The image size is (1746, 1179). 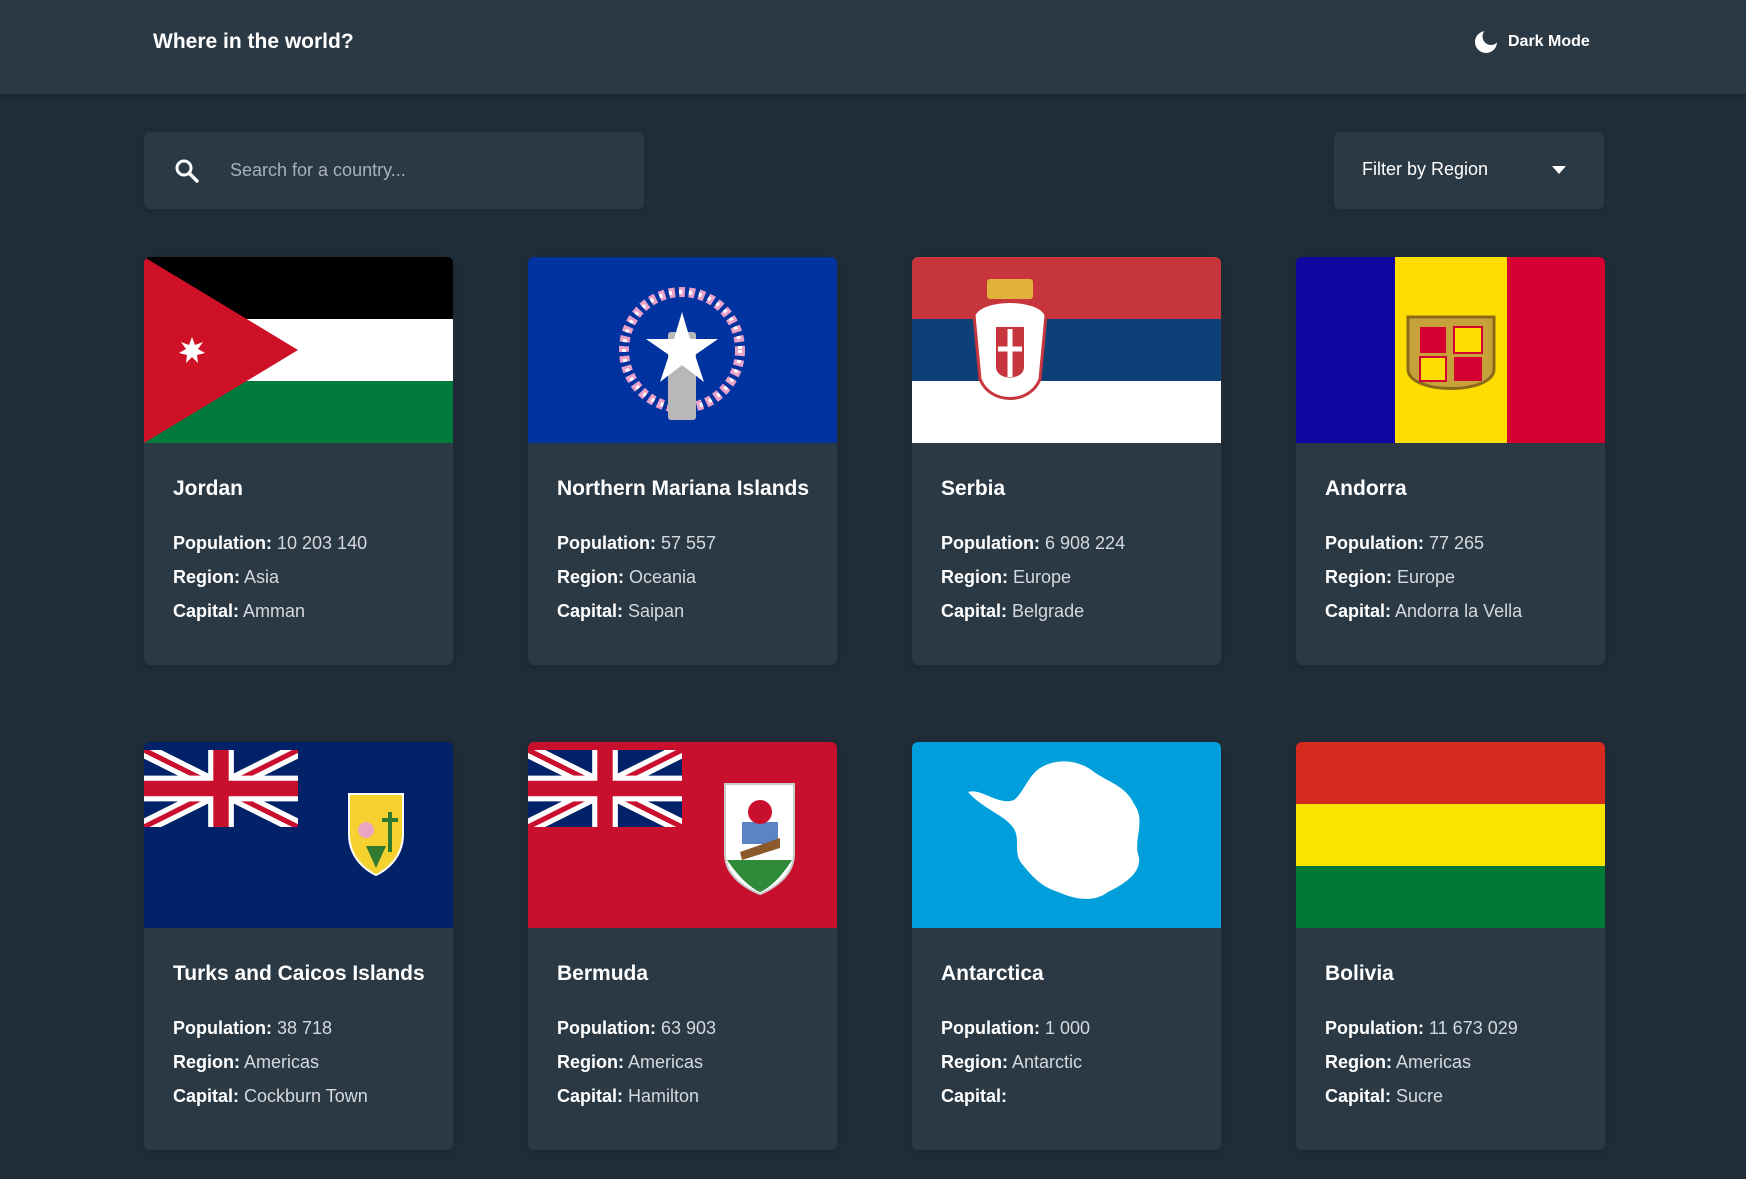 I want to click on country-name: Antarctica, so click(x=992, y=973).